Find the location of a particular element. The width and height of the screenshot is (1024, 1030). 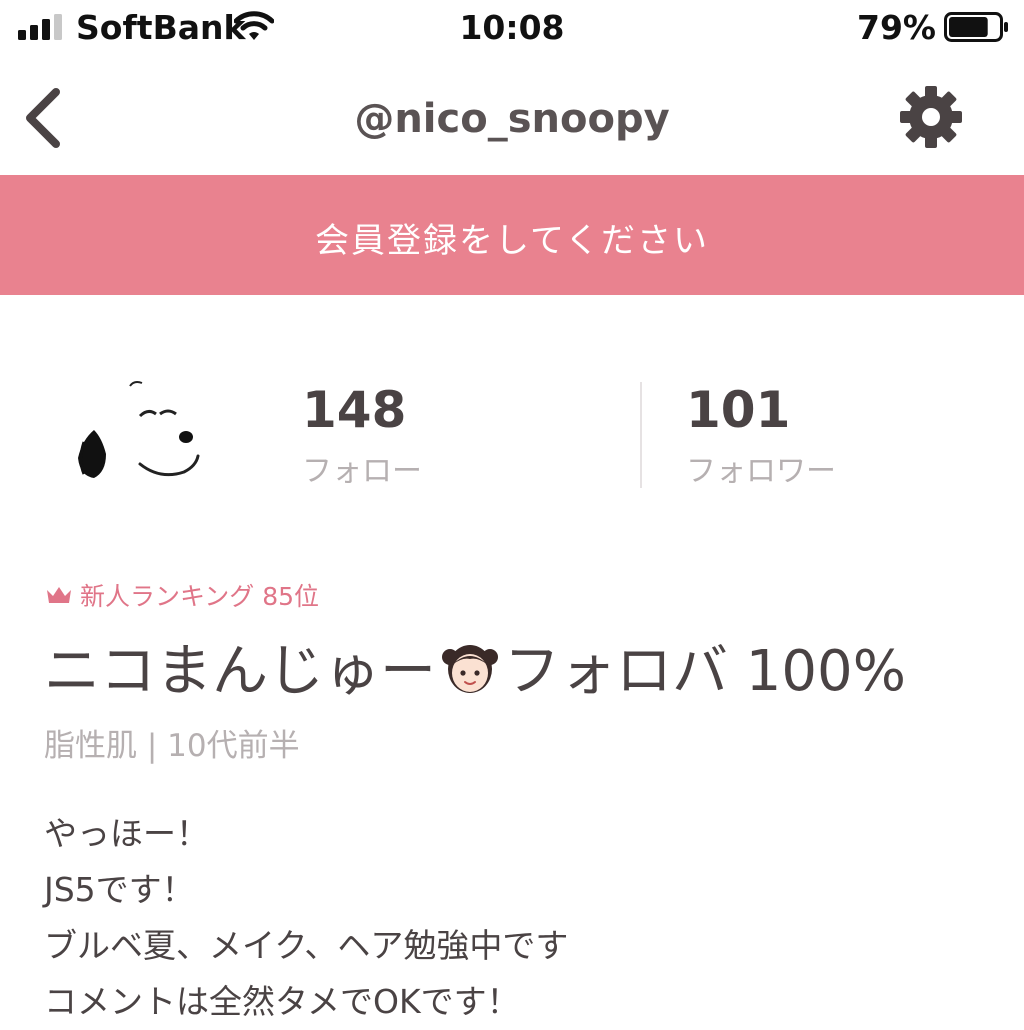

profile-attributes: 脂性肌 | 10代前半 is located at coordinates (172, 746).